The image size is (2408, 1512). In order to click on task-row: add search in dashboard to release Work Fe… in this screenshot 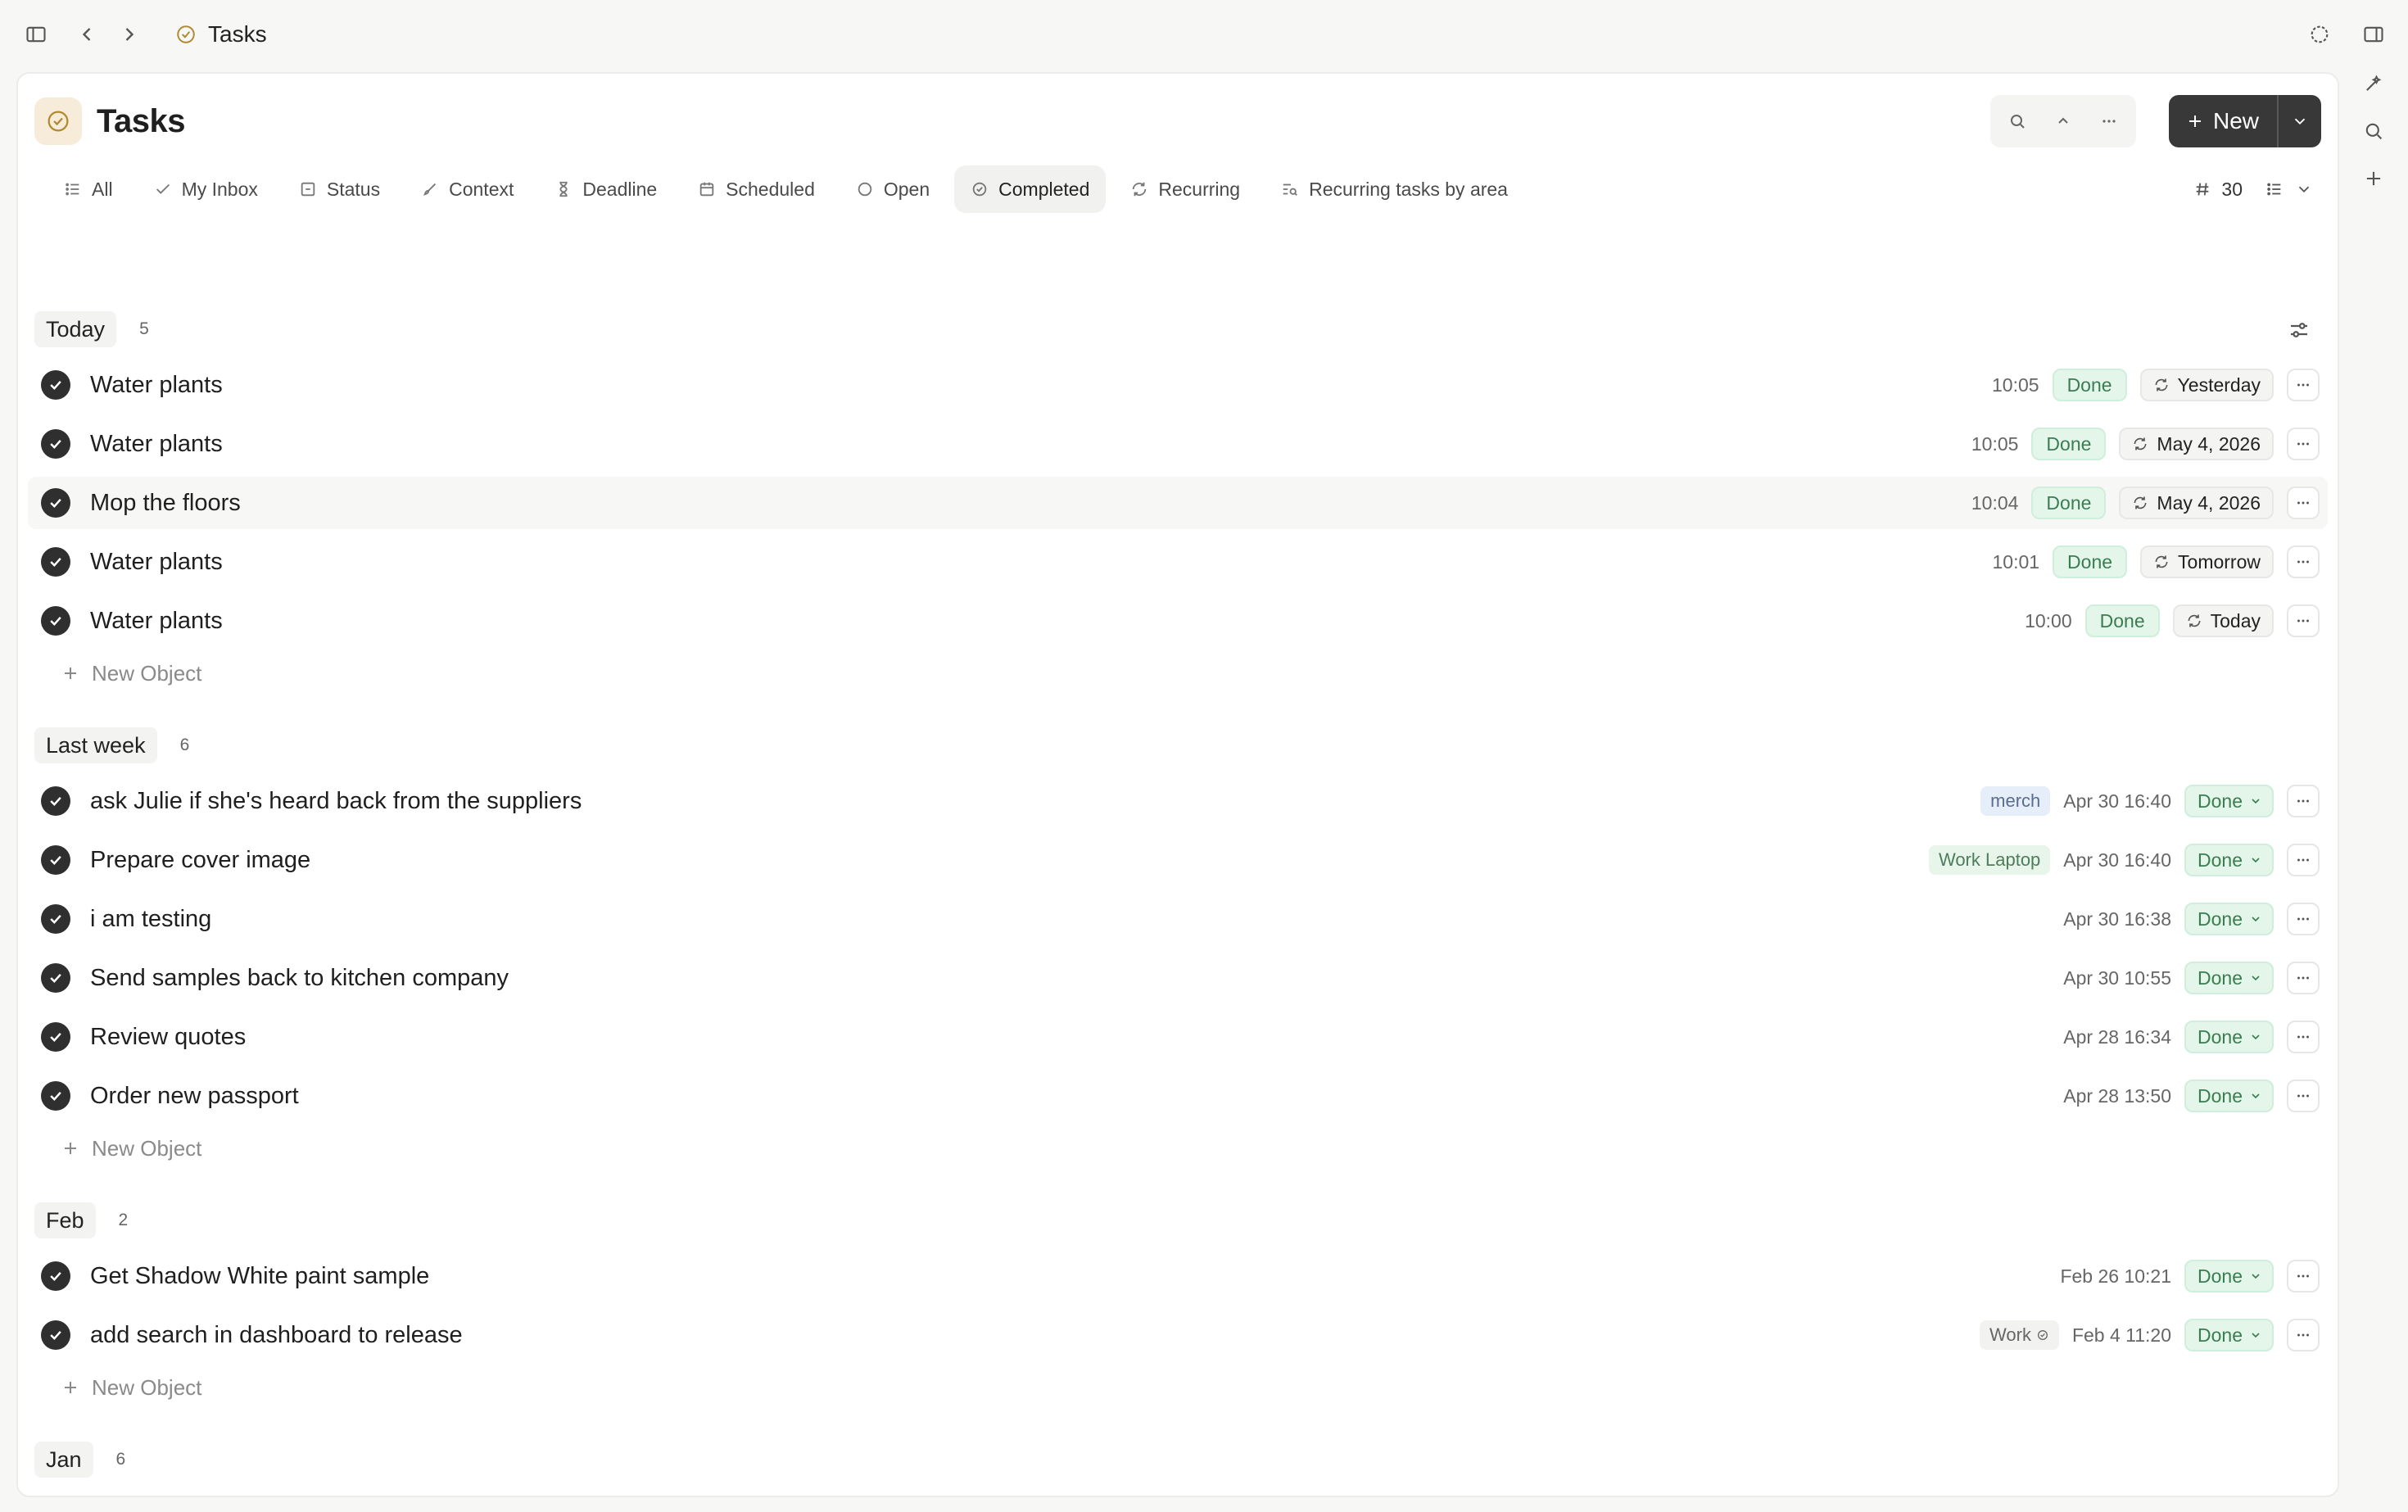, I will do `click(1178, 1335)`.